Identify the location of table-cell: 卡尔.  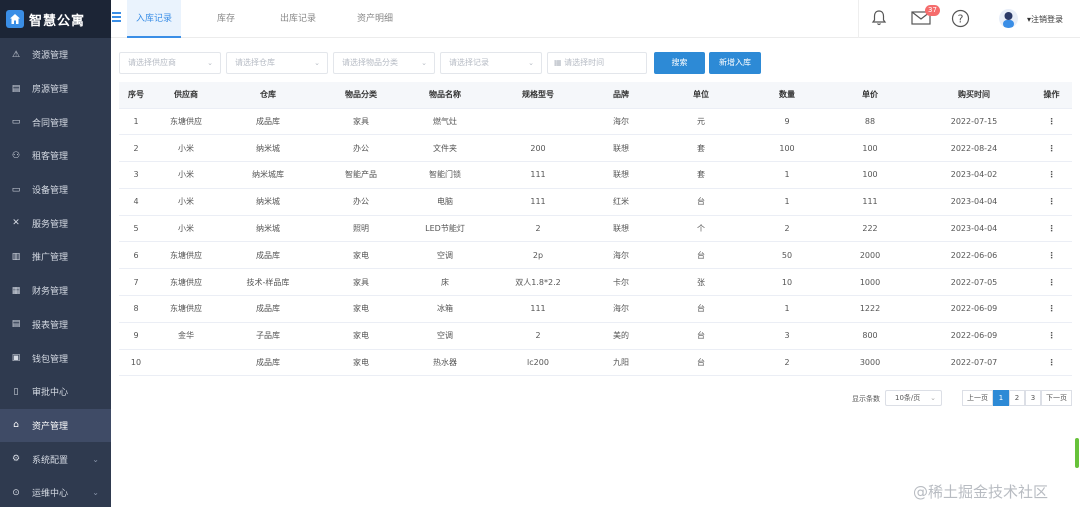
(621, 282).